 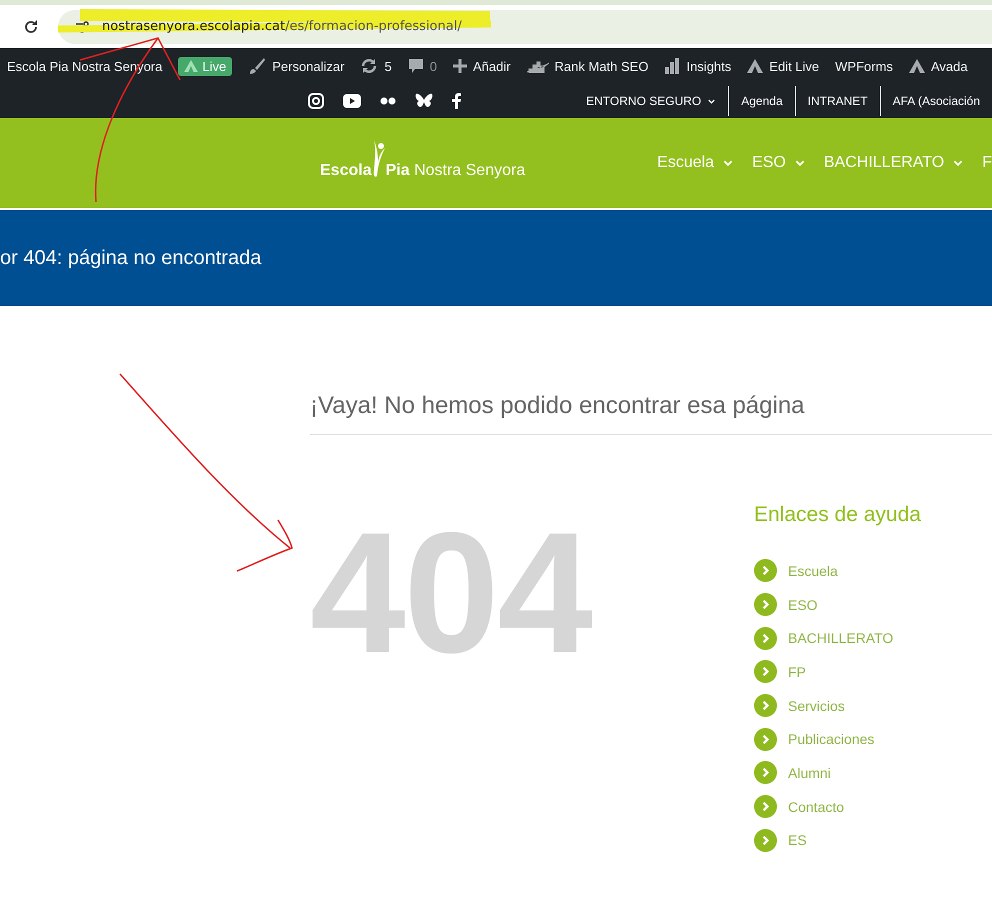 What do you see at coordinates (388, 101) in the screenshot?
I see `flickr-icon` at bounding box center [388, 101].